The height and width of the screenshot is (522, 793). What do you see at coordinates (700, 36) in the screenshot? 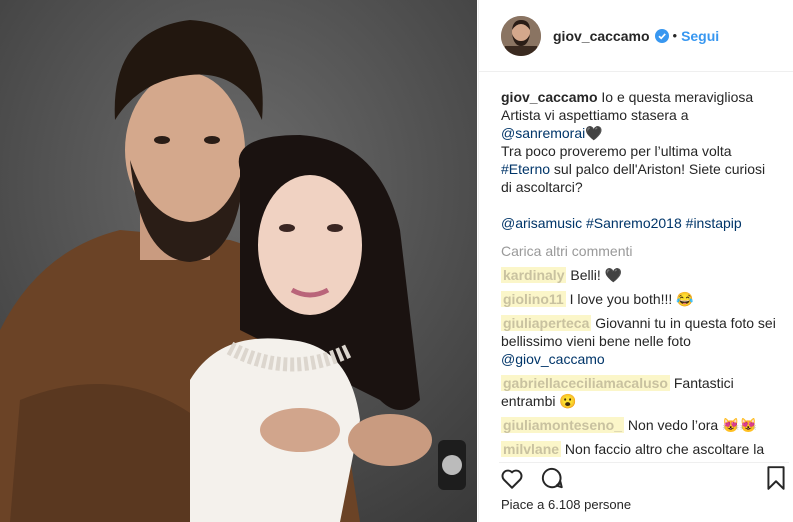
I see `follow-button: Segui` at bounding box center [700, 36].